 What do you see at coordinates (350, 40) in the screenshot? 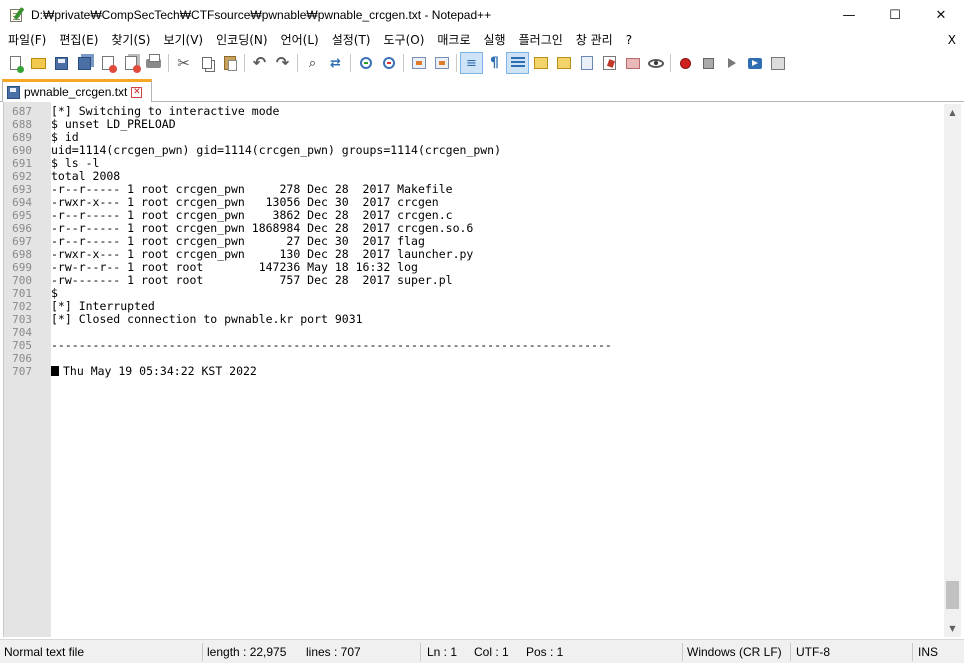
I see `menu-settings: 설정(T)` at bounding box center [350, 40].